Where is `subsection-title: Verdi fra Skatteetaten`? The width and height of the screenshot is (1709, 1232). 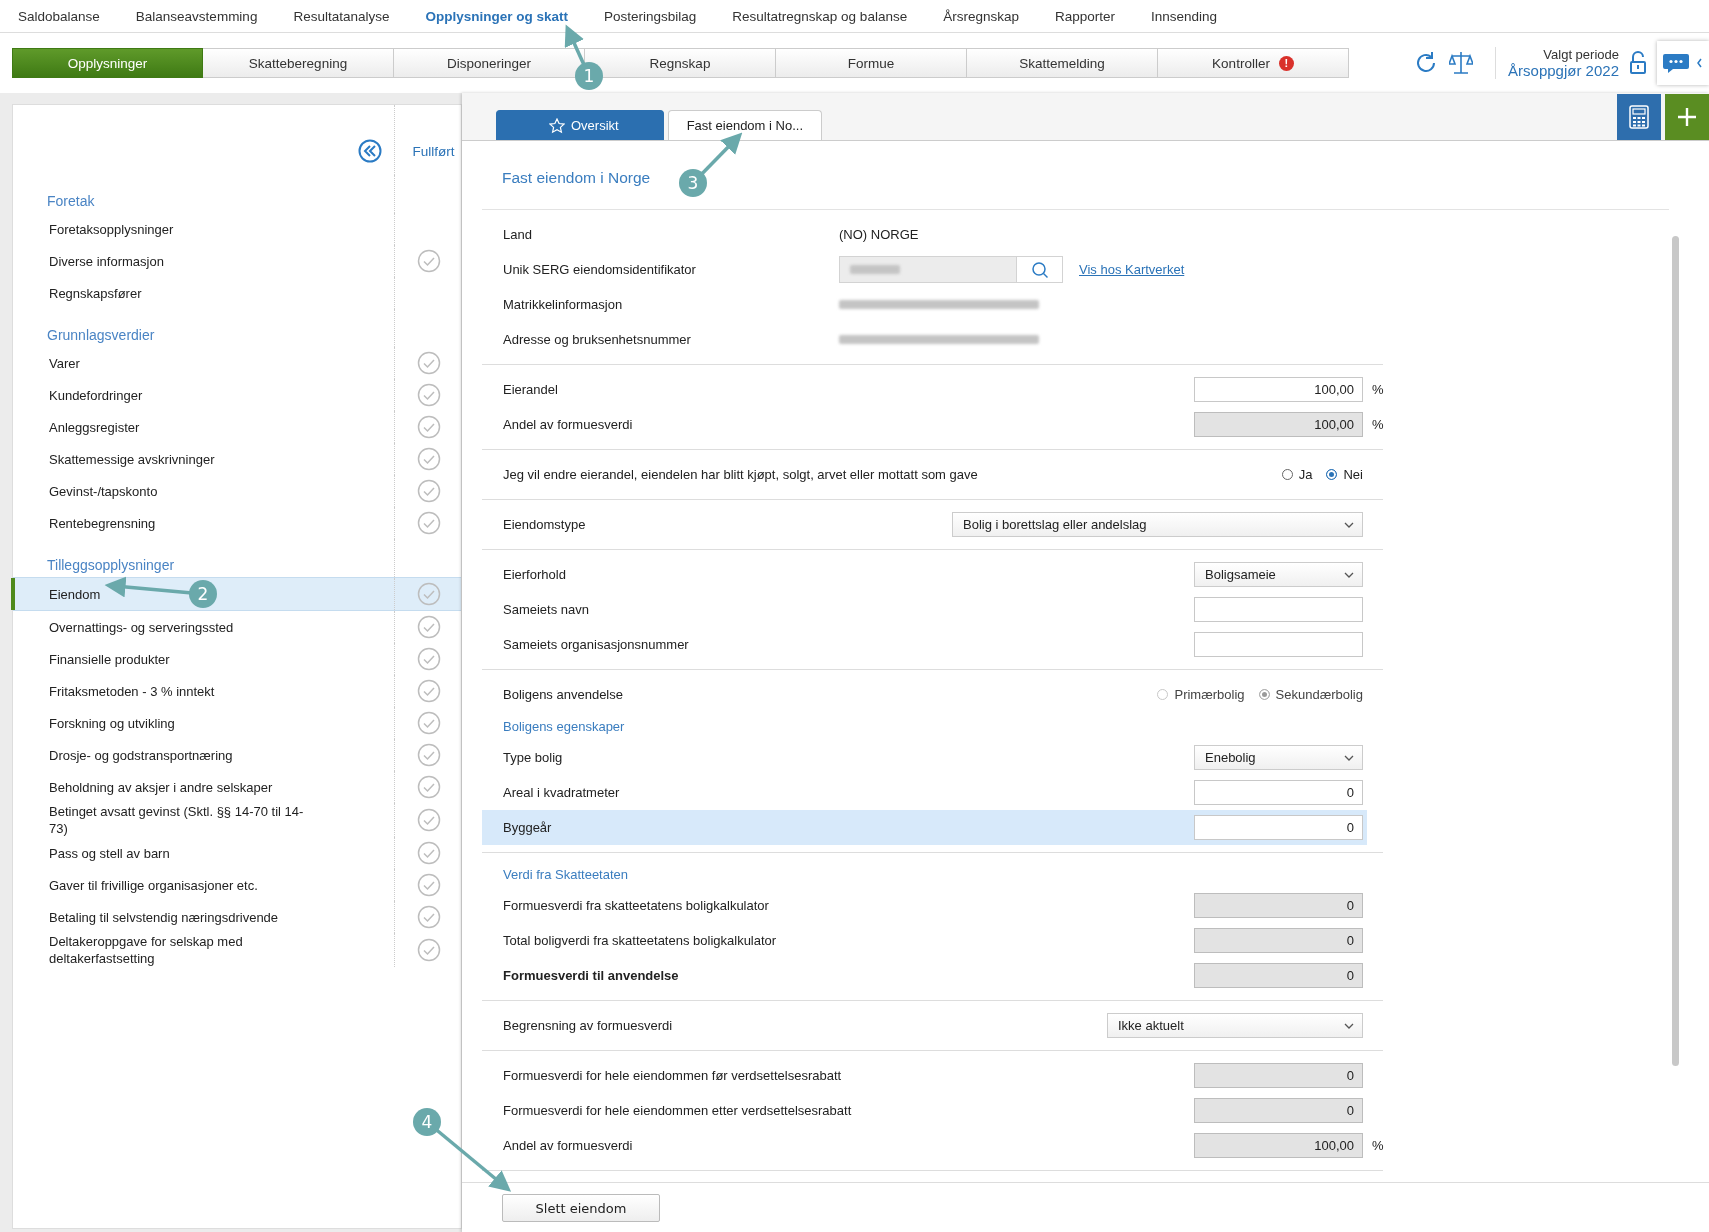 subsection-title: Verdi fra Skatteetaten is located at coordinates (566, 874).